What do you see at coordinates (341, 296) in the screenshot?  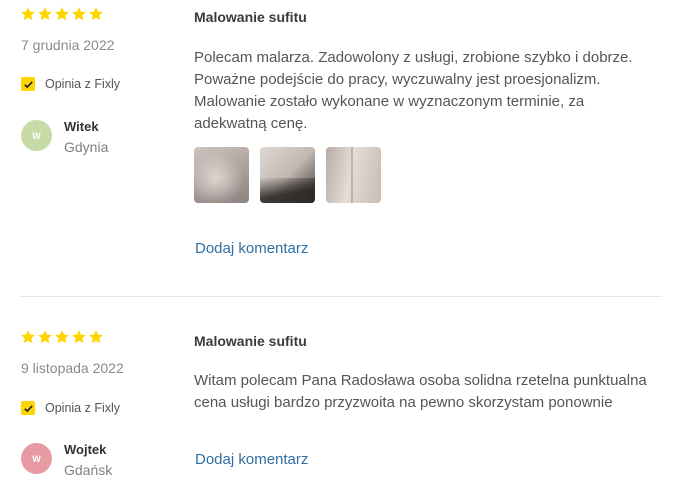 I see `divider` at bounding box center [341, 296].